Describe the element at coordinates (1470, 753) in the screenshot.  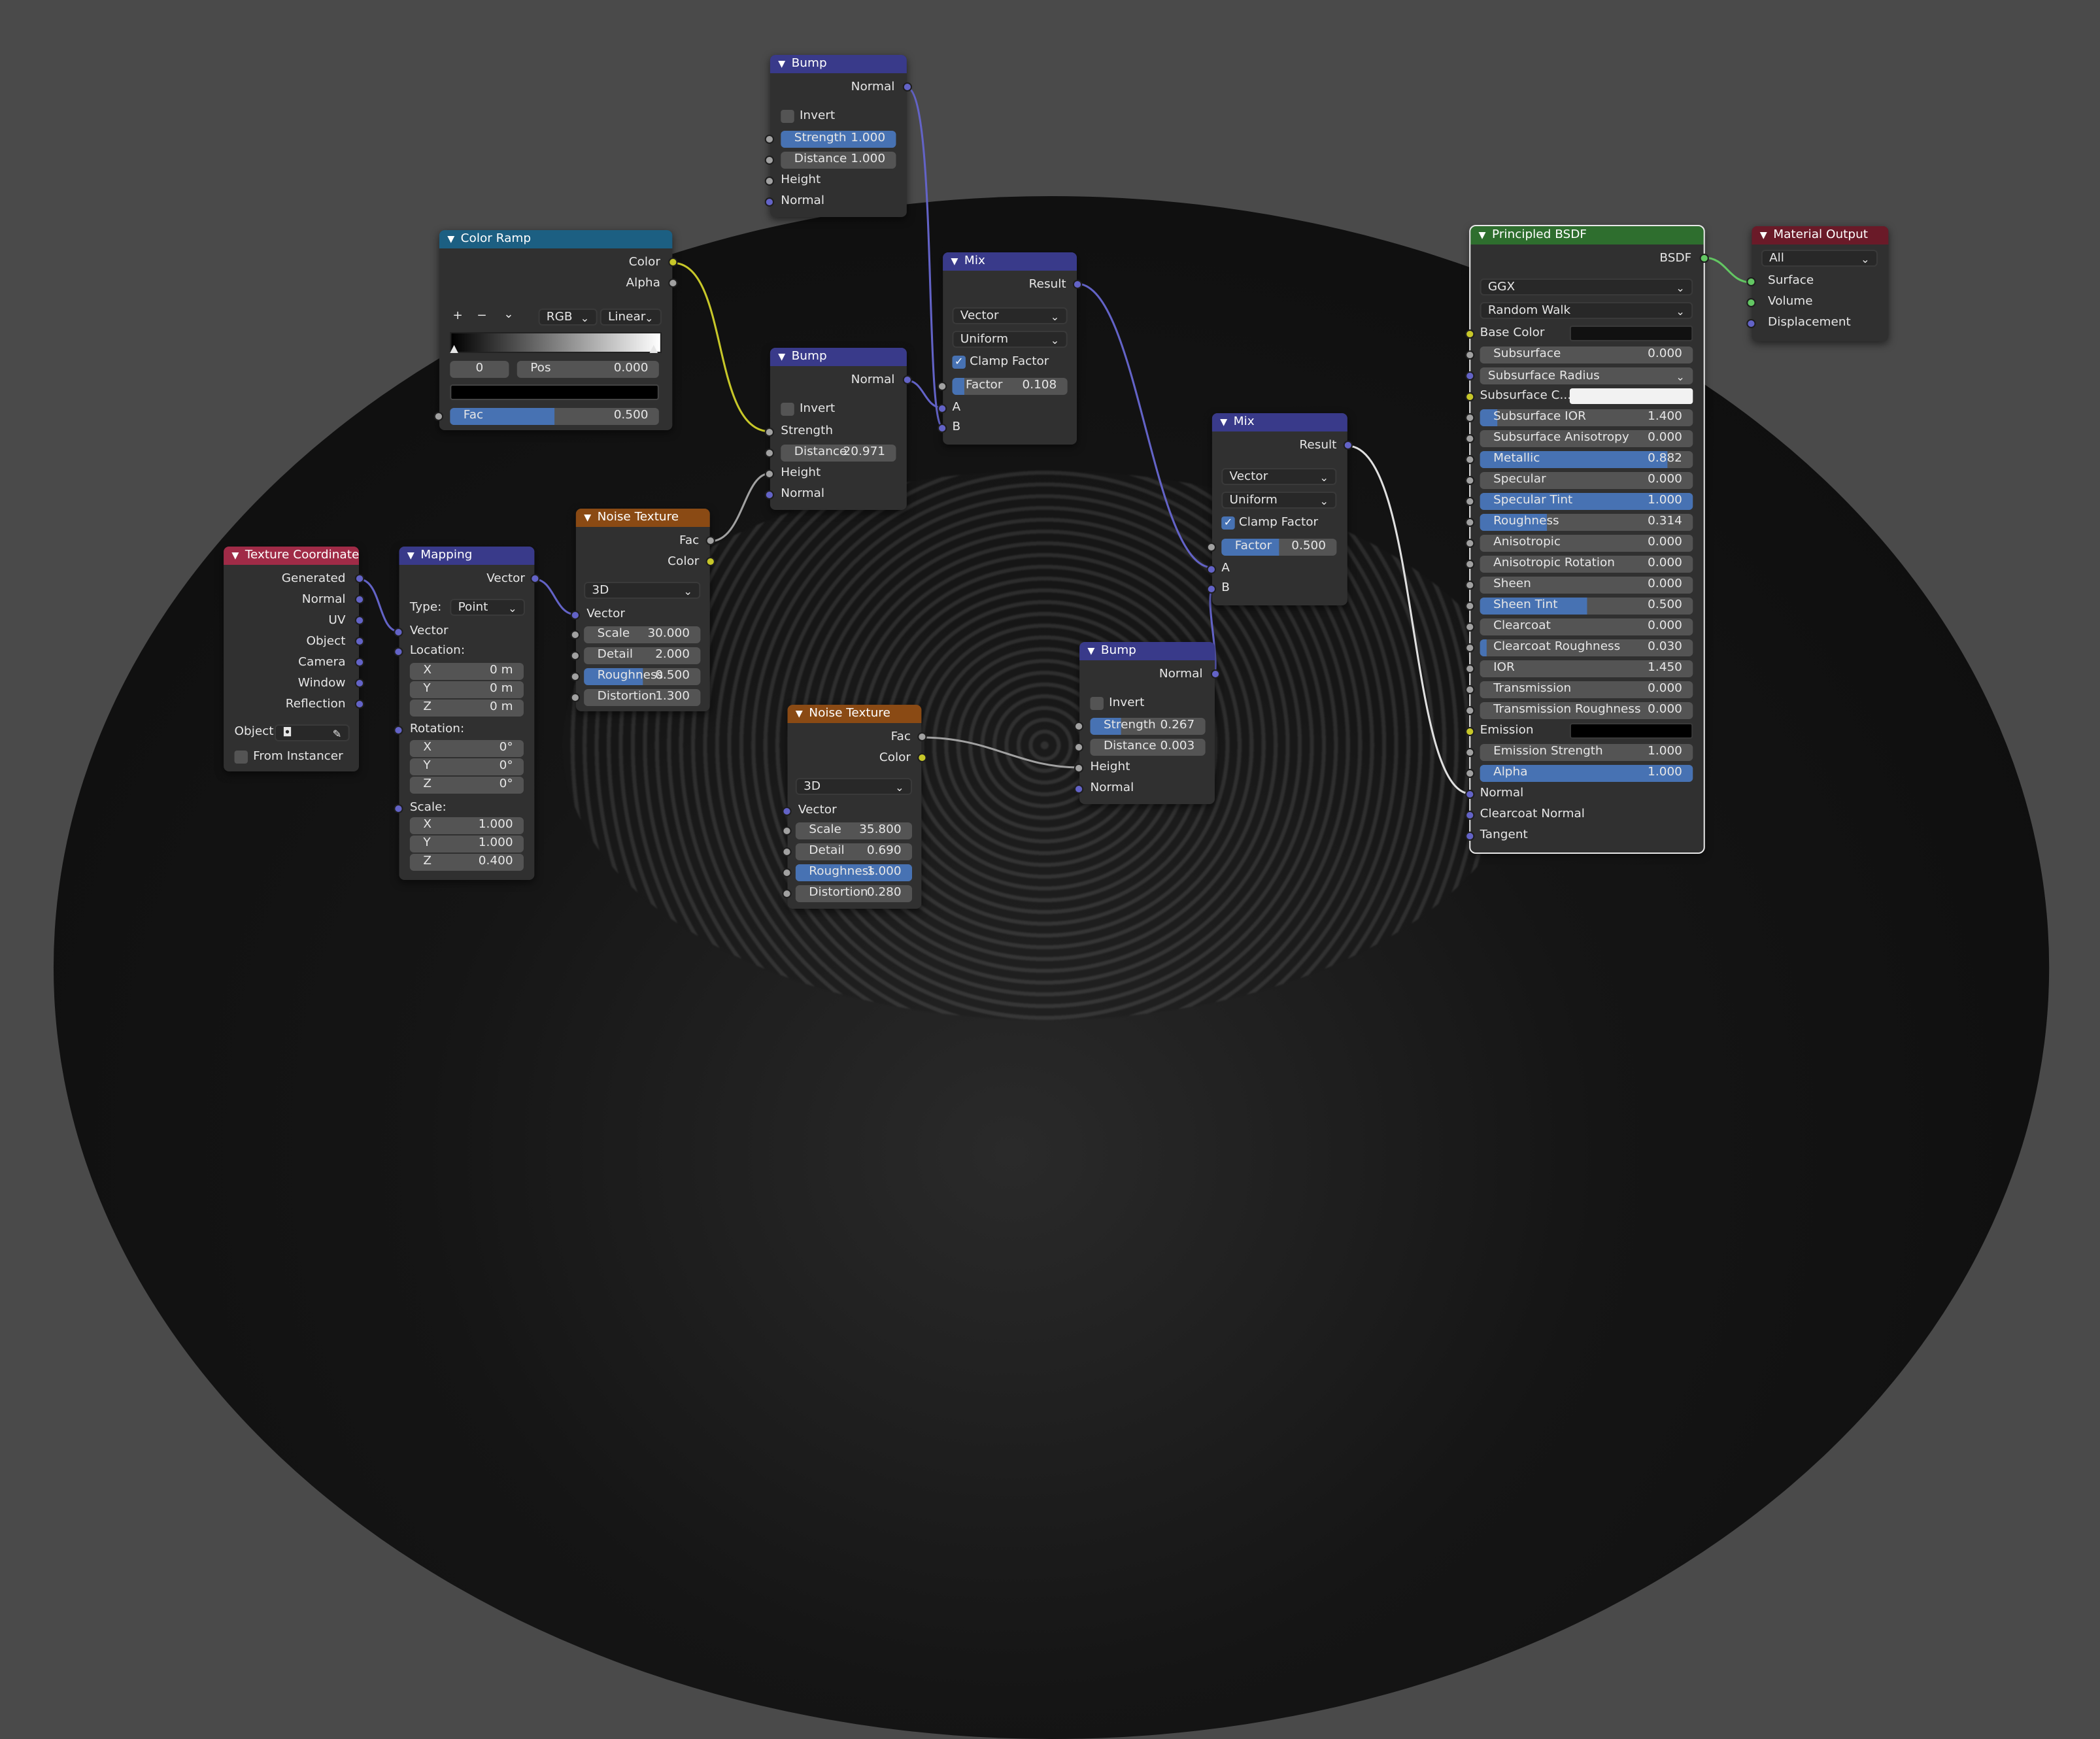
I see `socket-emission-strength-in` at that location.